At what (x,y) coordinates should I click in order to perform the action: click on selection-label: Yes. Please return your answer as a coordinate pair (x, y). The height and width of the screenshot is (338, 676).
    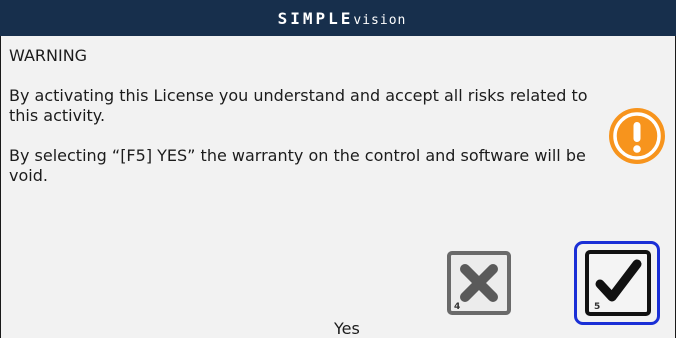
    Looking at the image, I should click on (347, 328).